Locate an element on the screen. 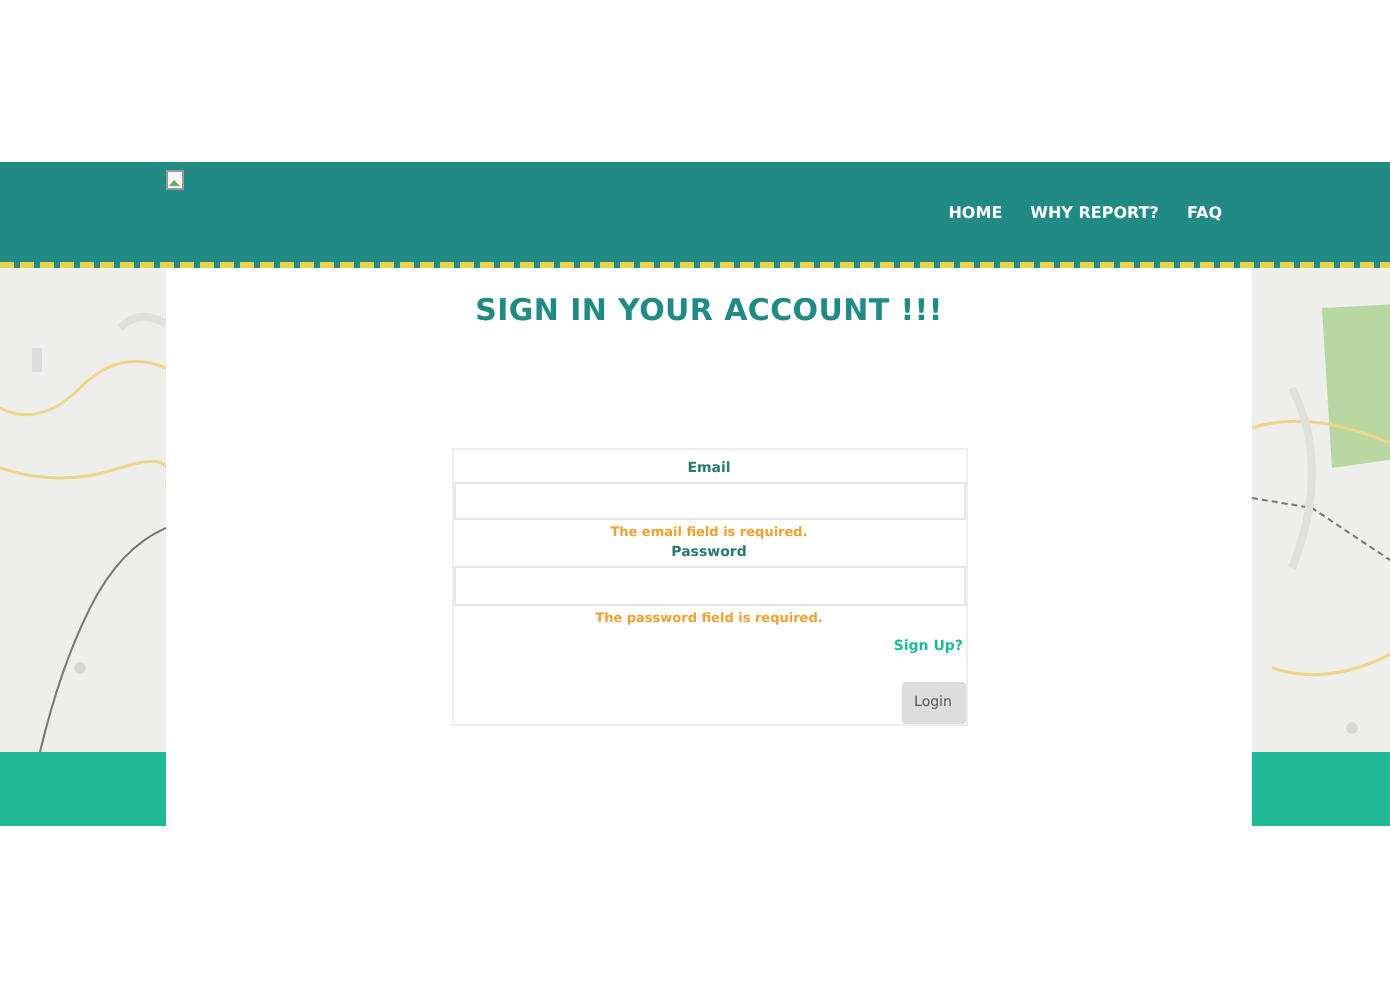  nav-link: FAQ is located at coordinates (1204, 213).